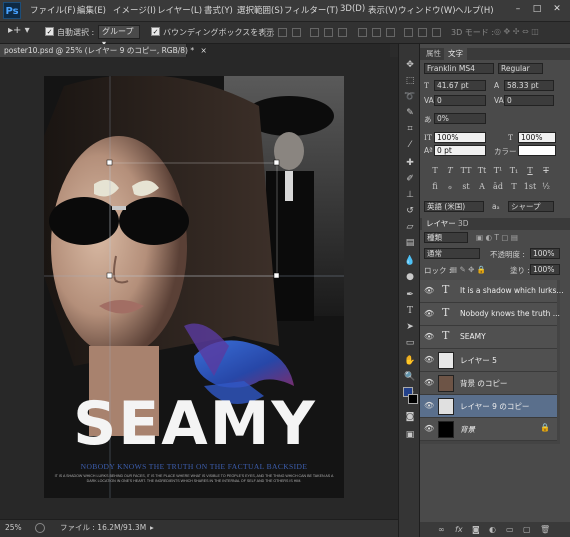 This screenshot has height=537, width=570. I want to click on background-color-swatch, so click(413, 399).